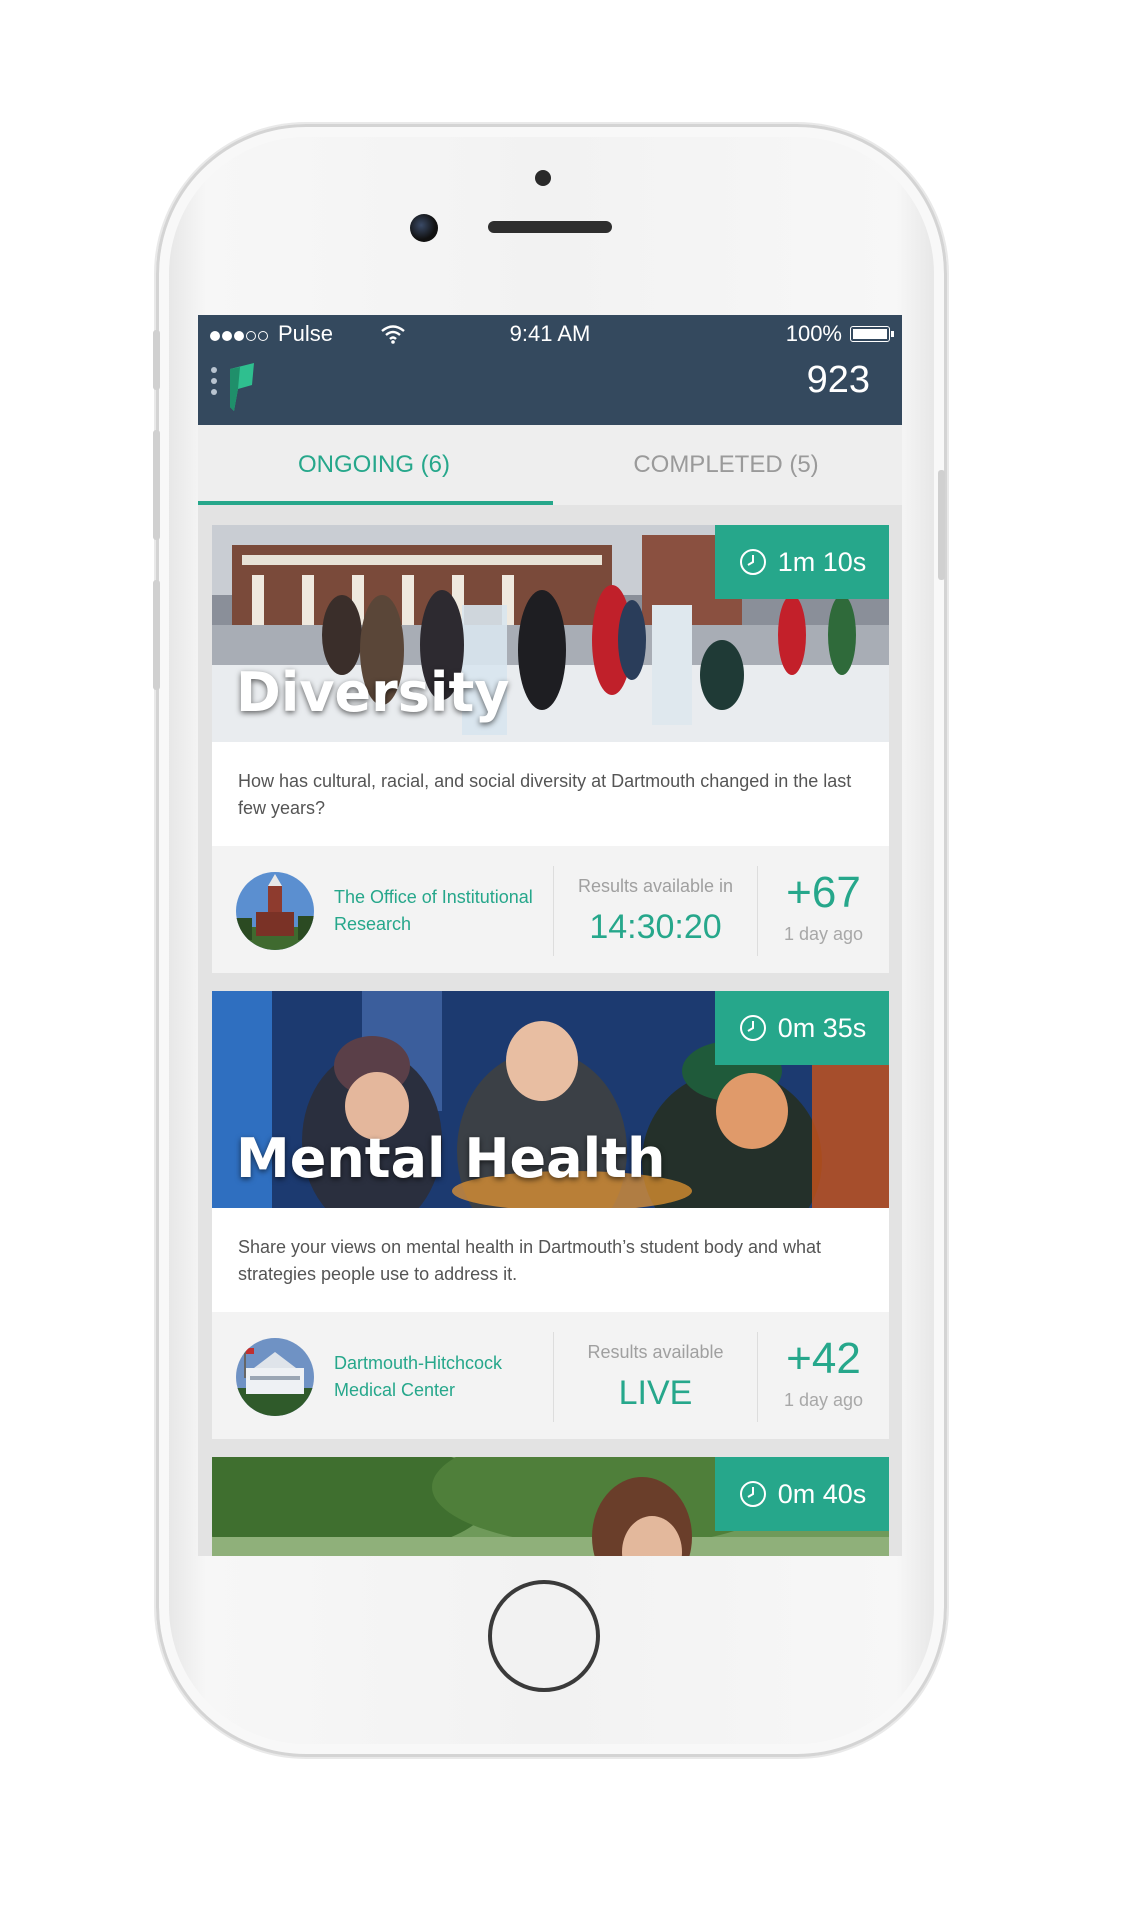  Describe the element at coordinates (544, 1636) in the screenshot. I see `home-button` at that location.